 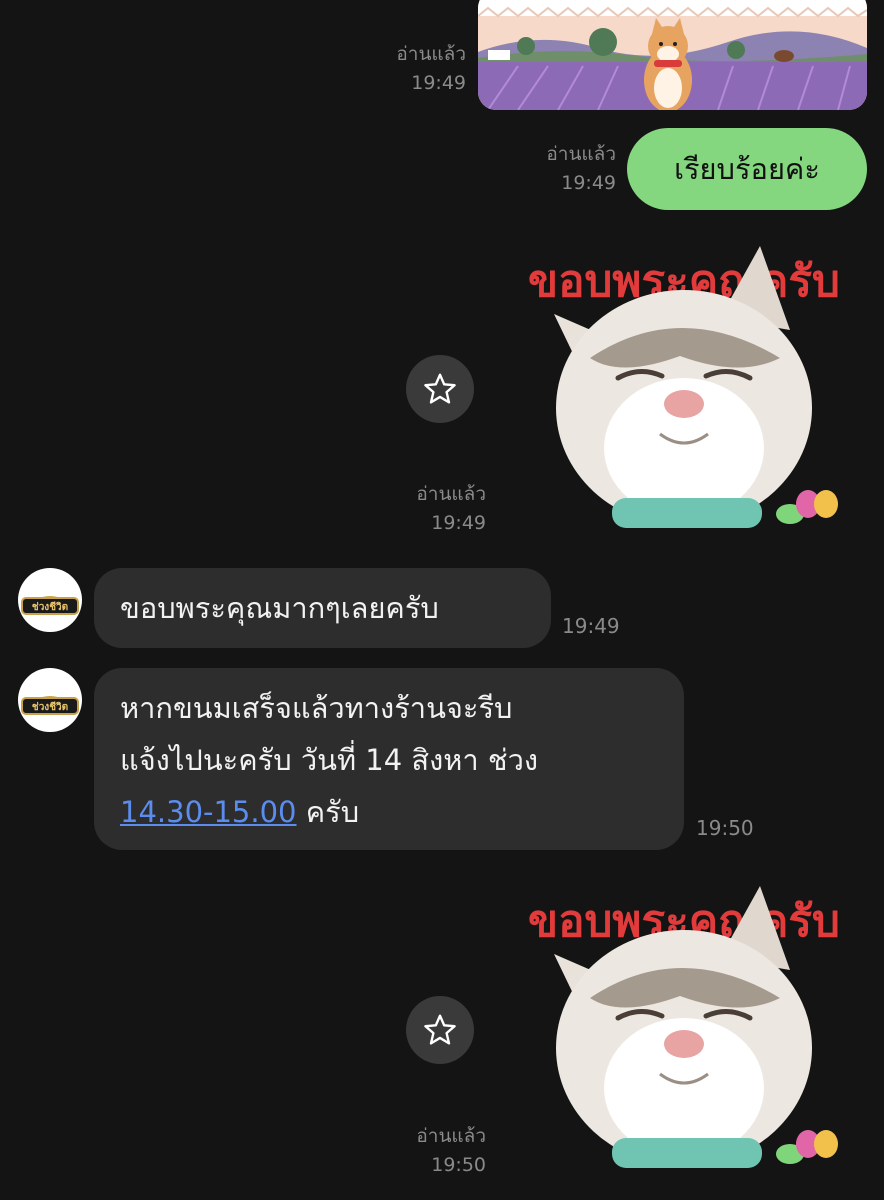 I want to click on lavender-field-dog-image, so click(x=672, y=55).